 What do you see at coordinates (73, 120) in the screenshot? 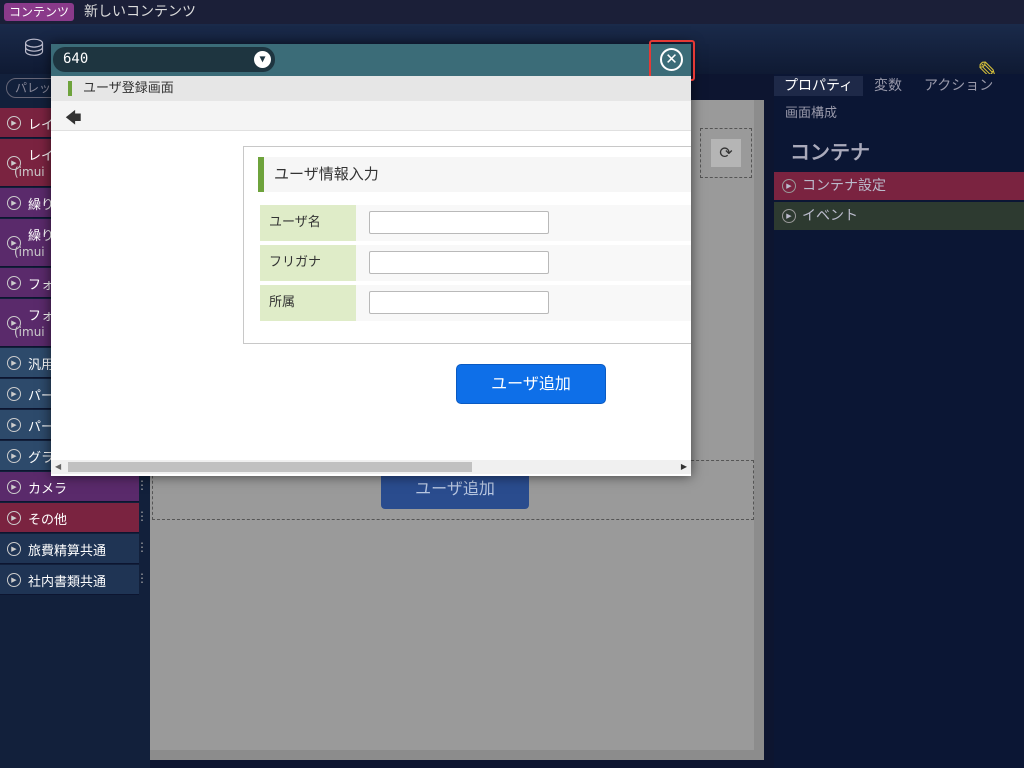
I see `back-arrow-icon: 🡄` at bounding box center [73, 120].